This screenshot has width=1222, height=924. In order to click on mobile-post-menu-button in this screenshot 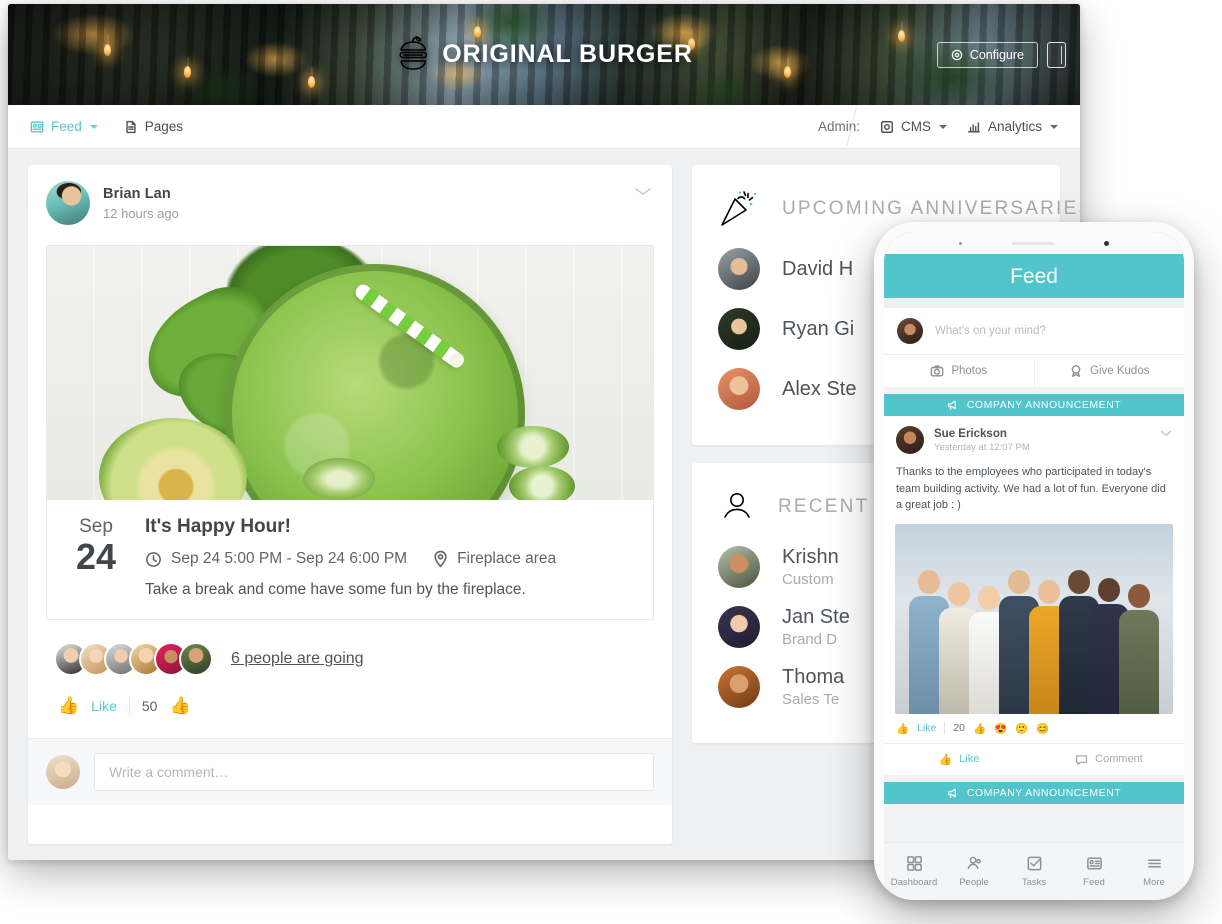, I will do `click(1166, 433)`.